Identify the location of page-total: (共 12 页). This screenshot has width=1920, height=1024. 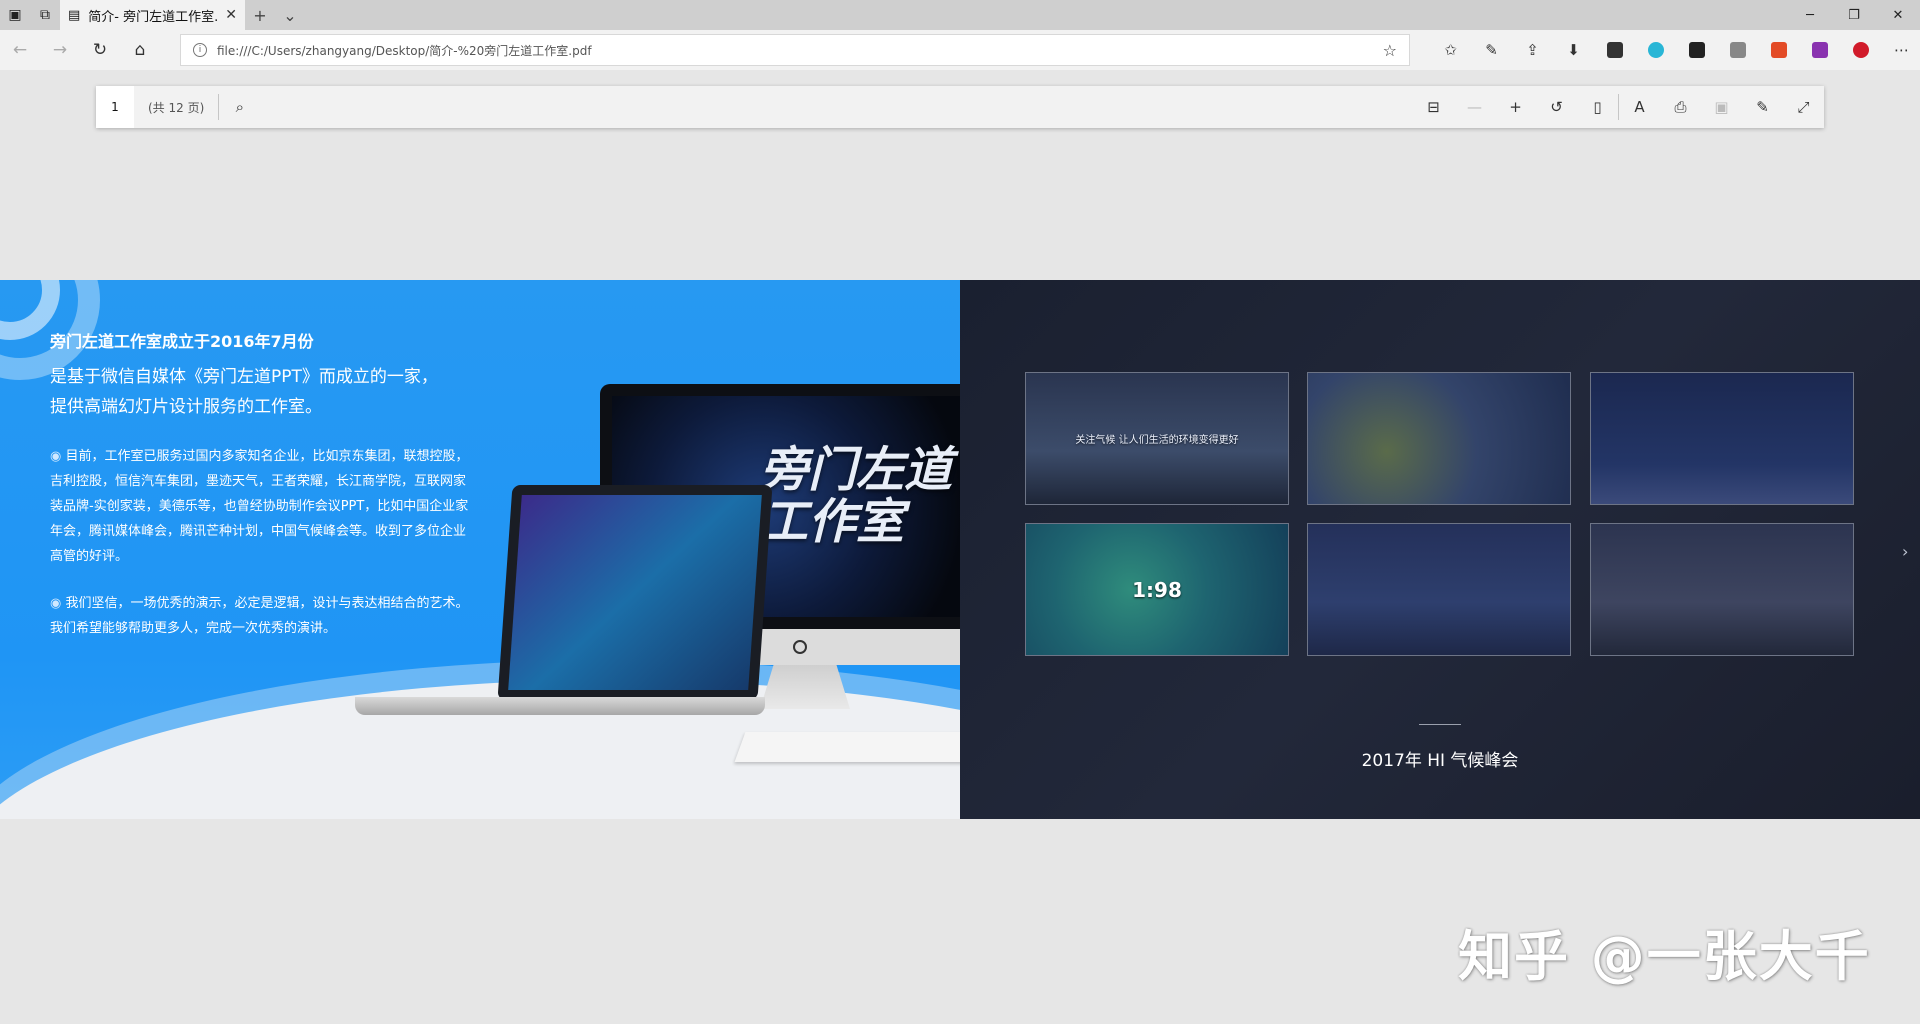
(176, 107).